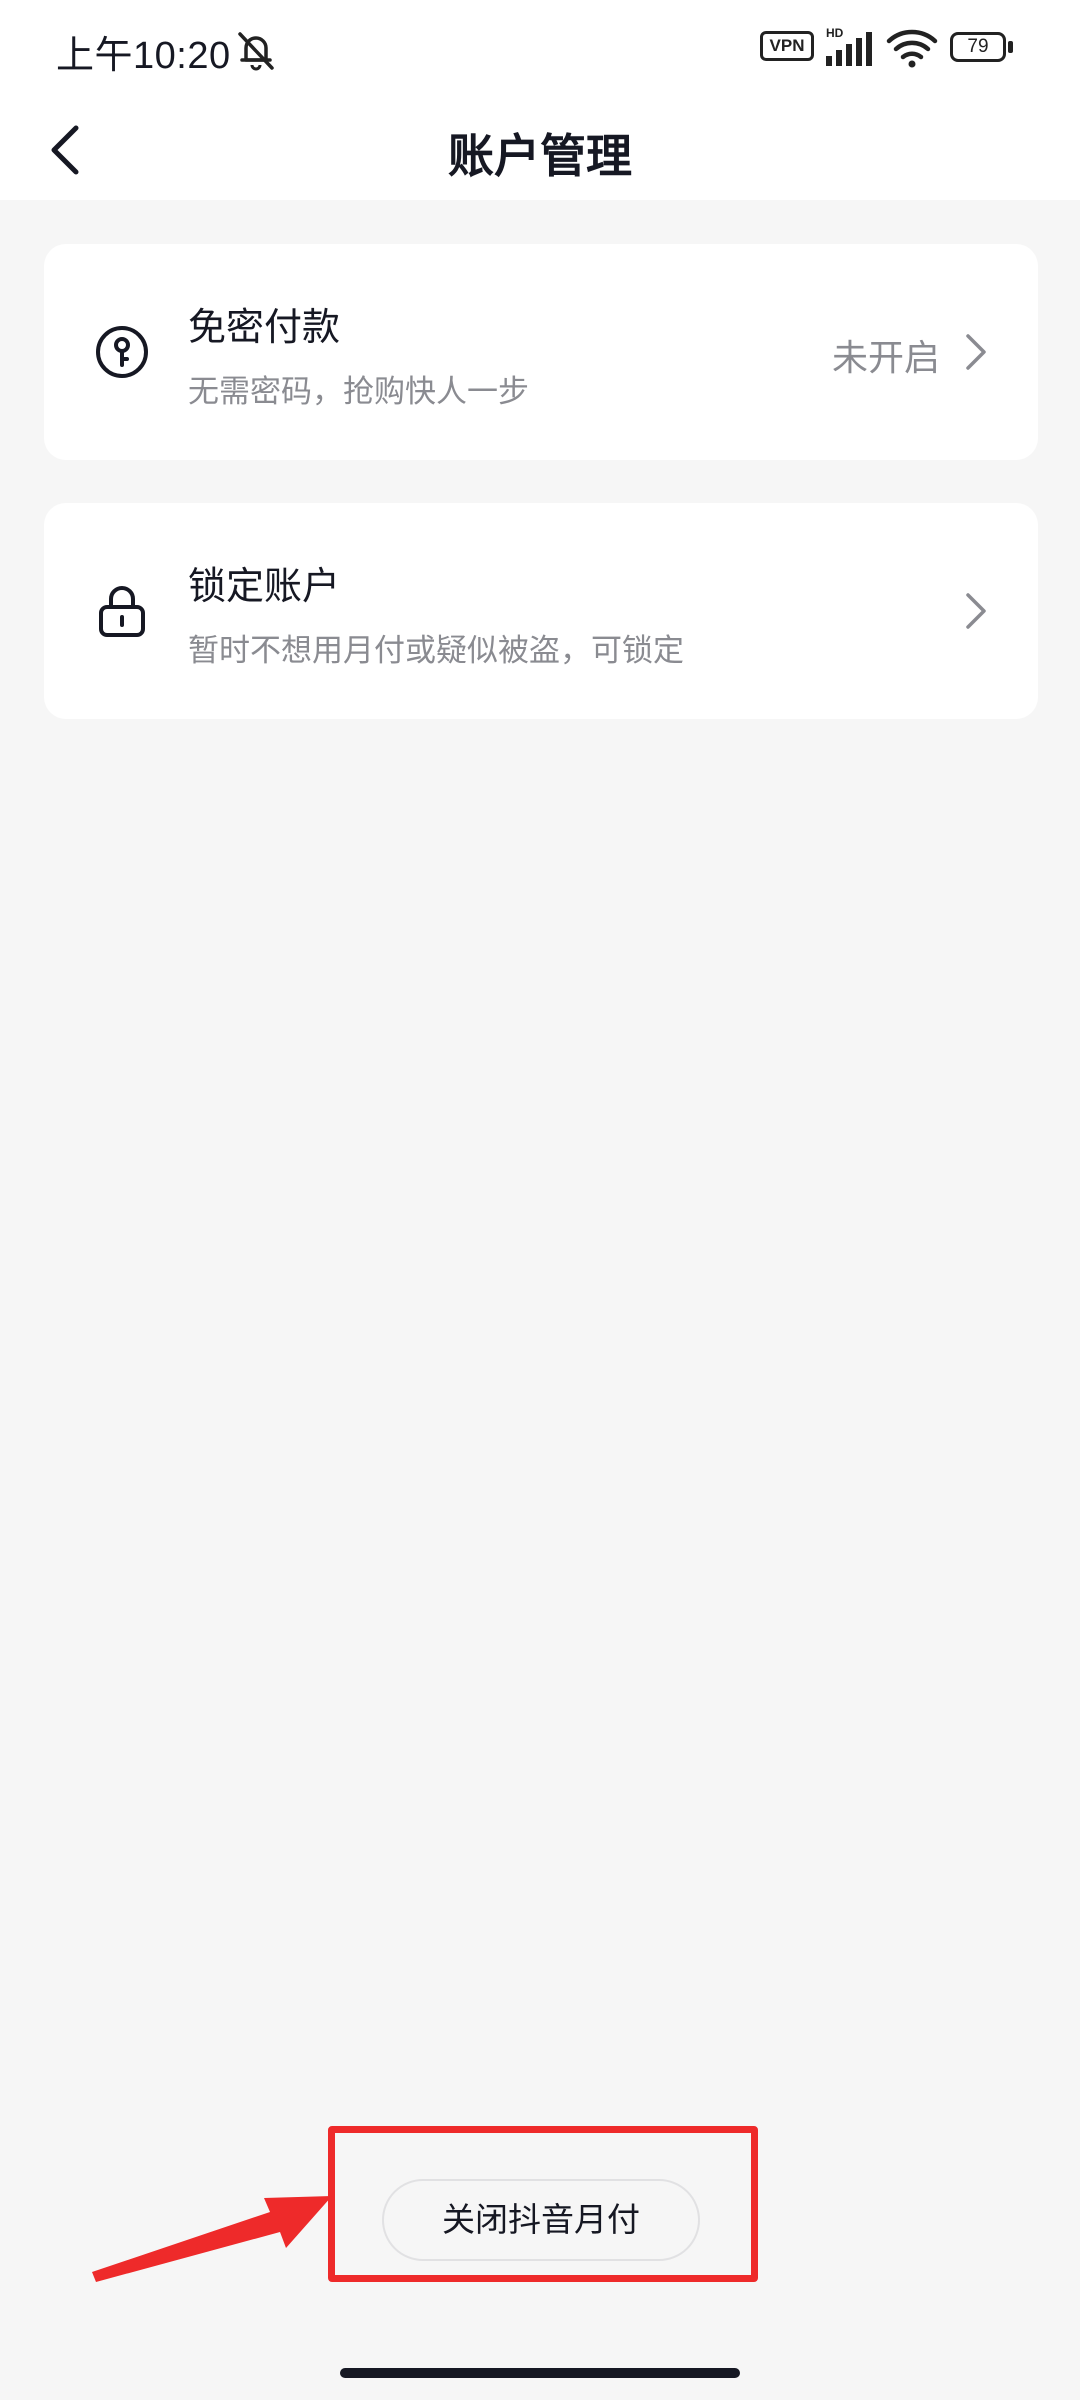 The height and width of the screenshot is (2400, 1080). What do you see at coordinates (541, 352) in the screenshot?
I see `password-free-payment-item: 免密付款 无需密码，抢购快人一步 未开启` at bounding box center [541, 352].